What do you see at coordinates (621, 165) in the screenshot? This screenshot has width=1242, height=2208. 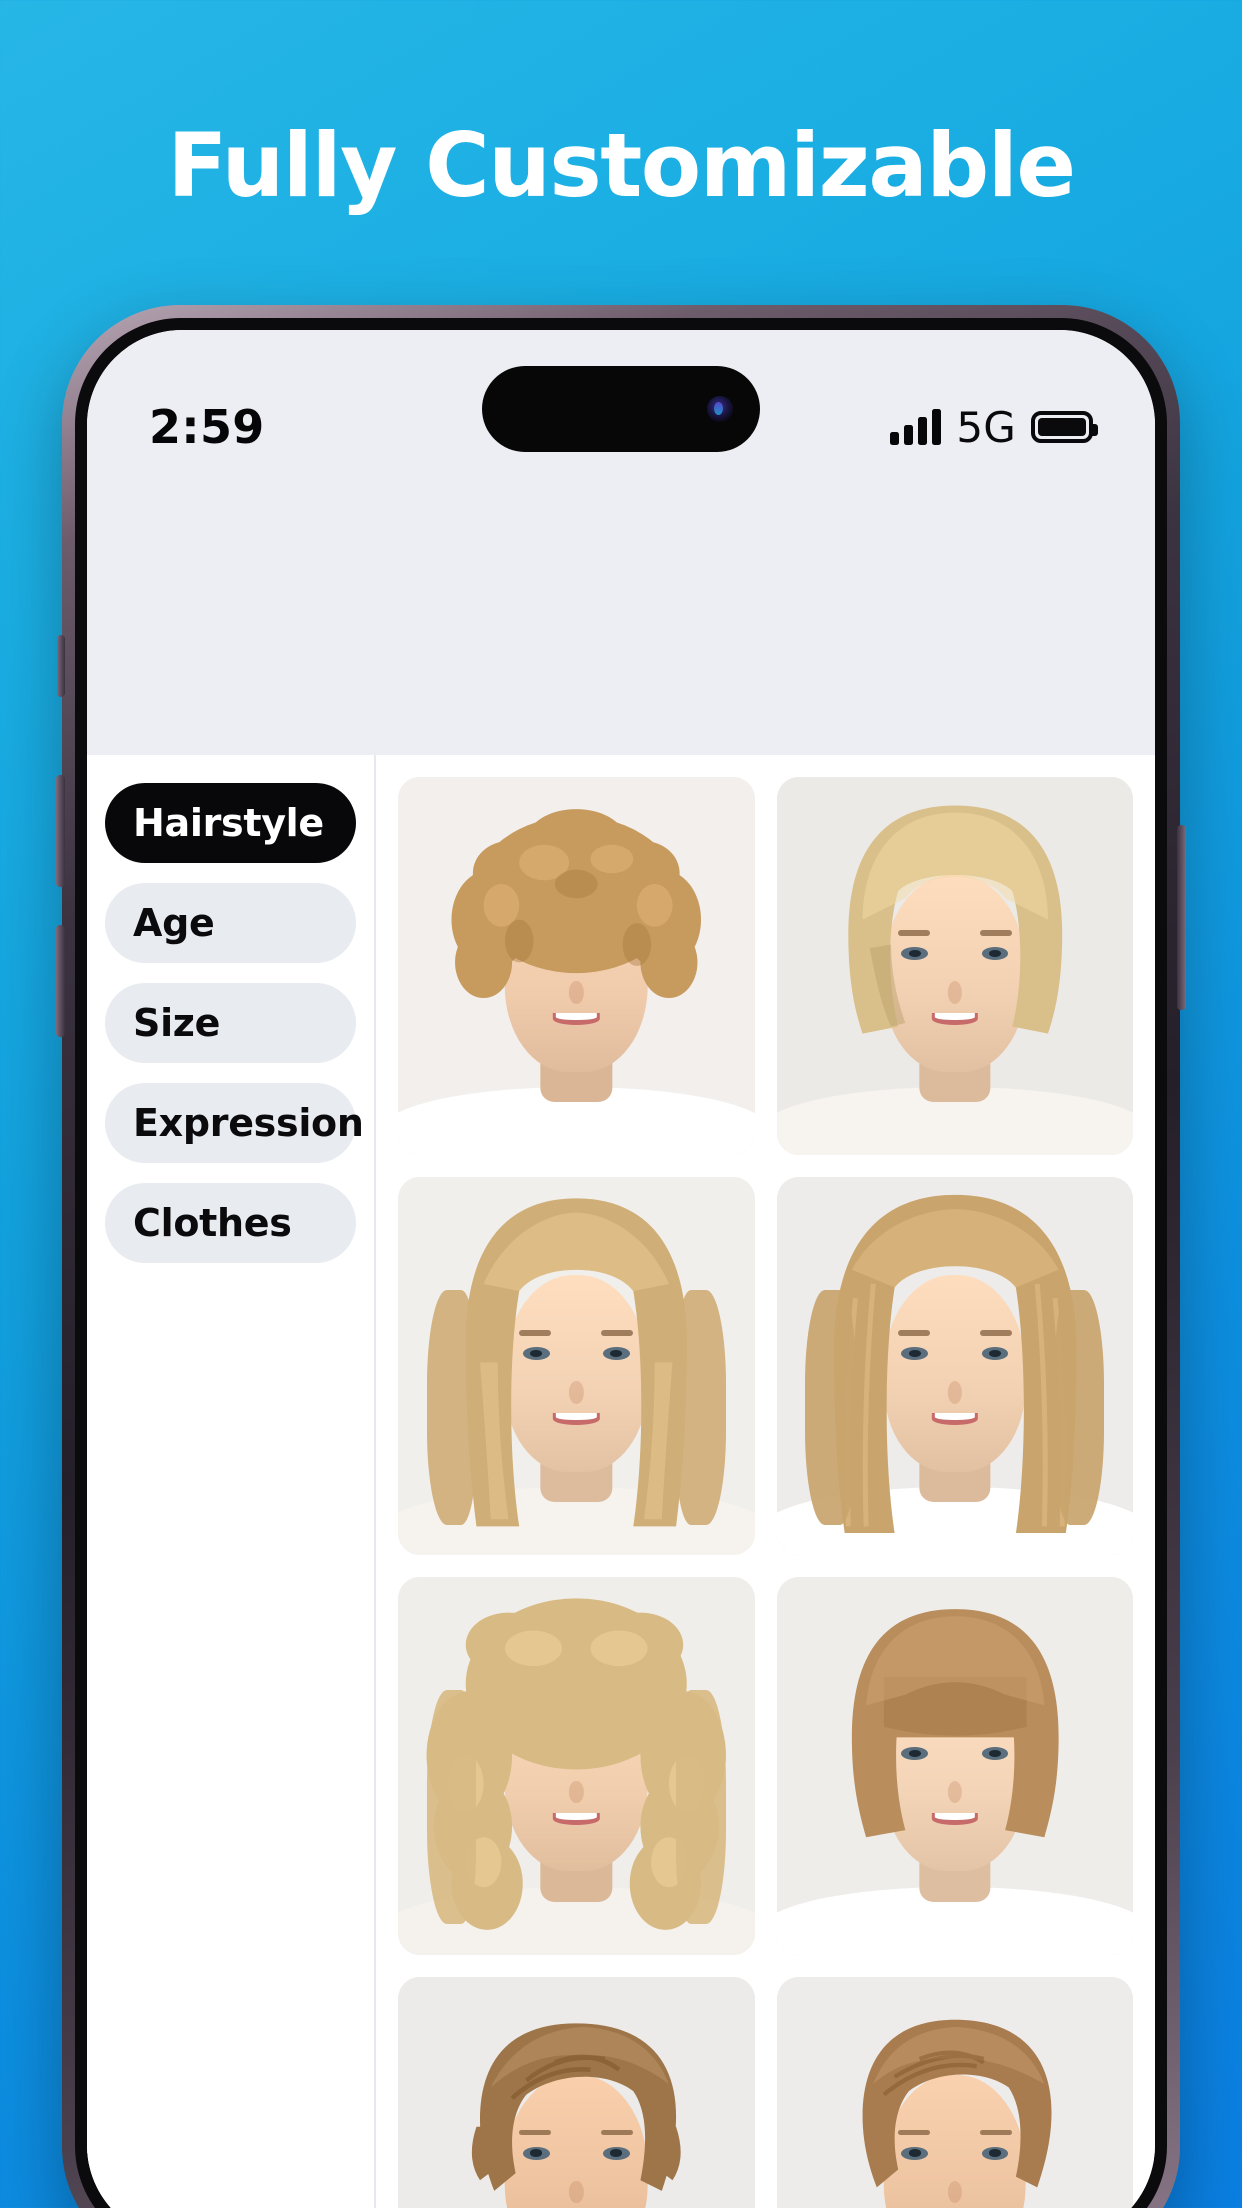 I see `page-title: Fully Customizable` at bounding box center [621, 165].